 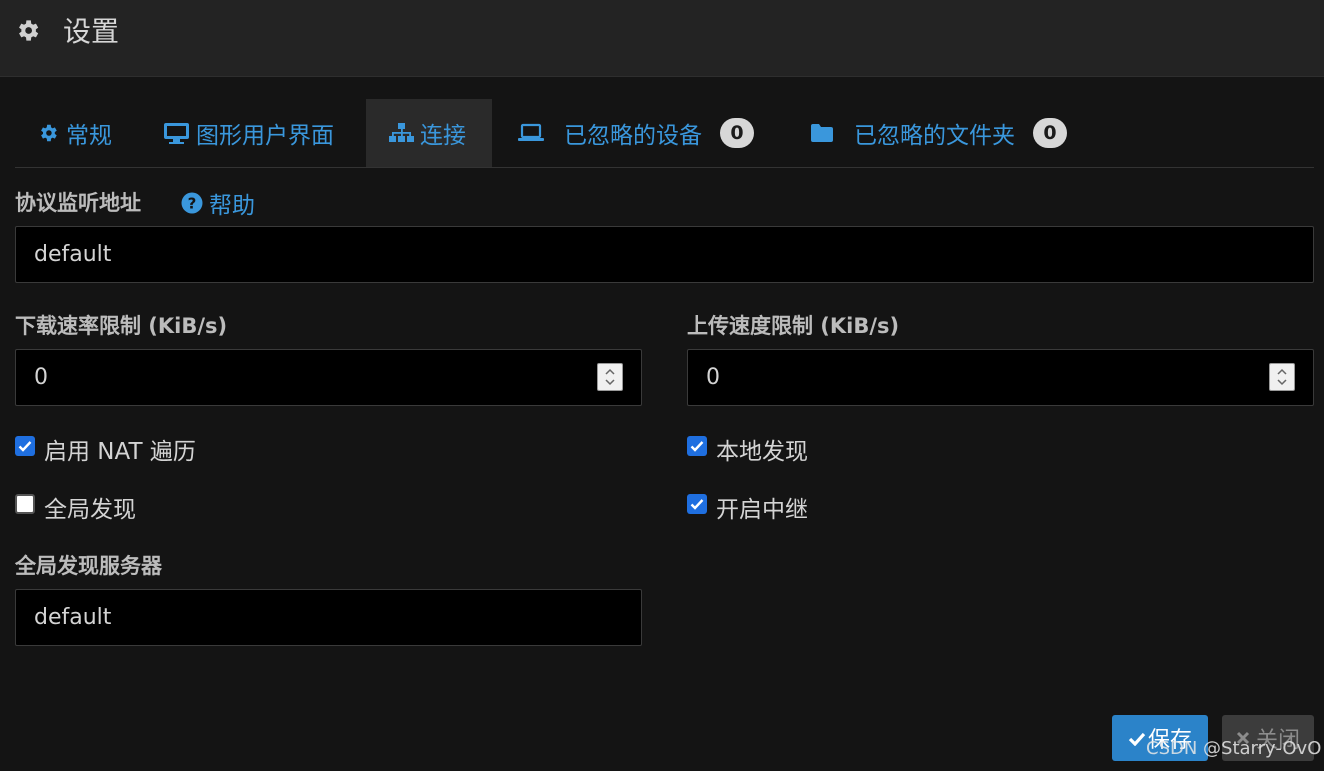 What do you see at coordinates (78, 203) in the screenshot?
I see `listen-address-label: 协议监听地址` at bounding box center [78, 203].